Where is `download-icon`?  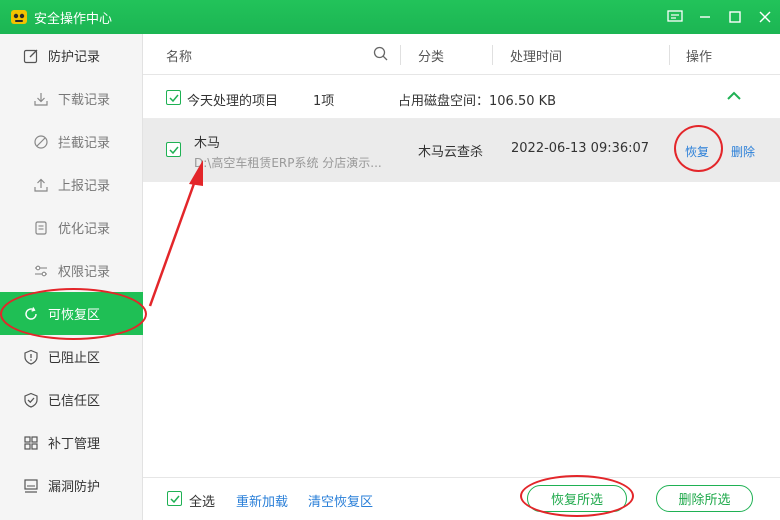 download-icon is located at coordinates (41, 99).